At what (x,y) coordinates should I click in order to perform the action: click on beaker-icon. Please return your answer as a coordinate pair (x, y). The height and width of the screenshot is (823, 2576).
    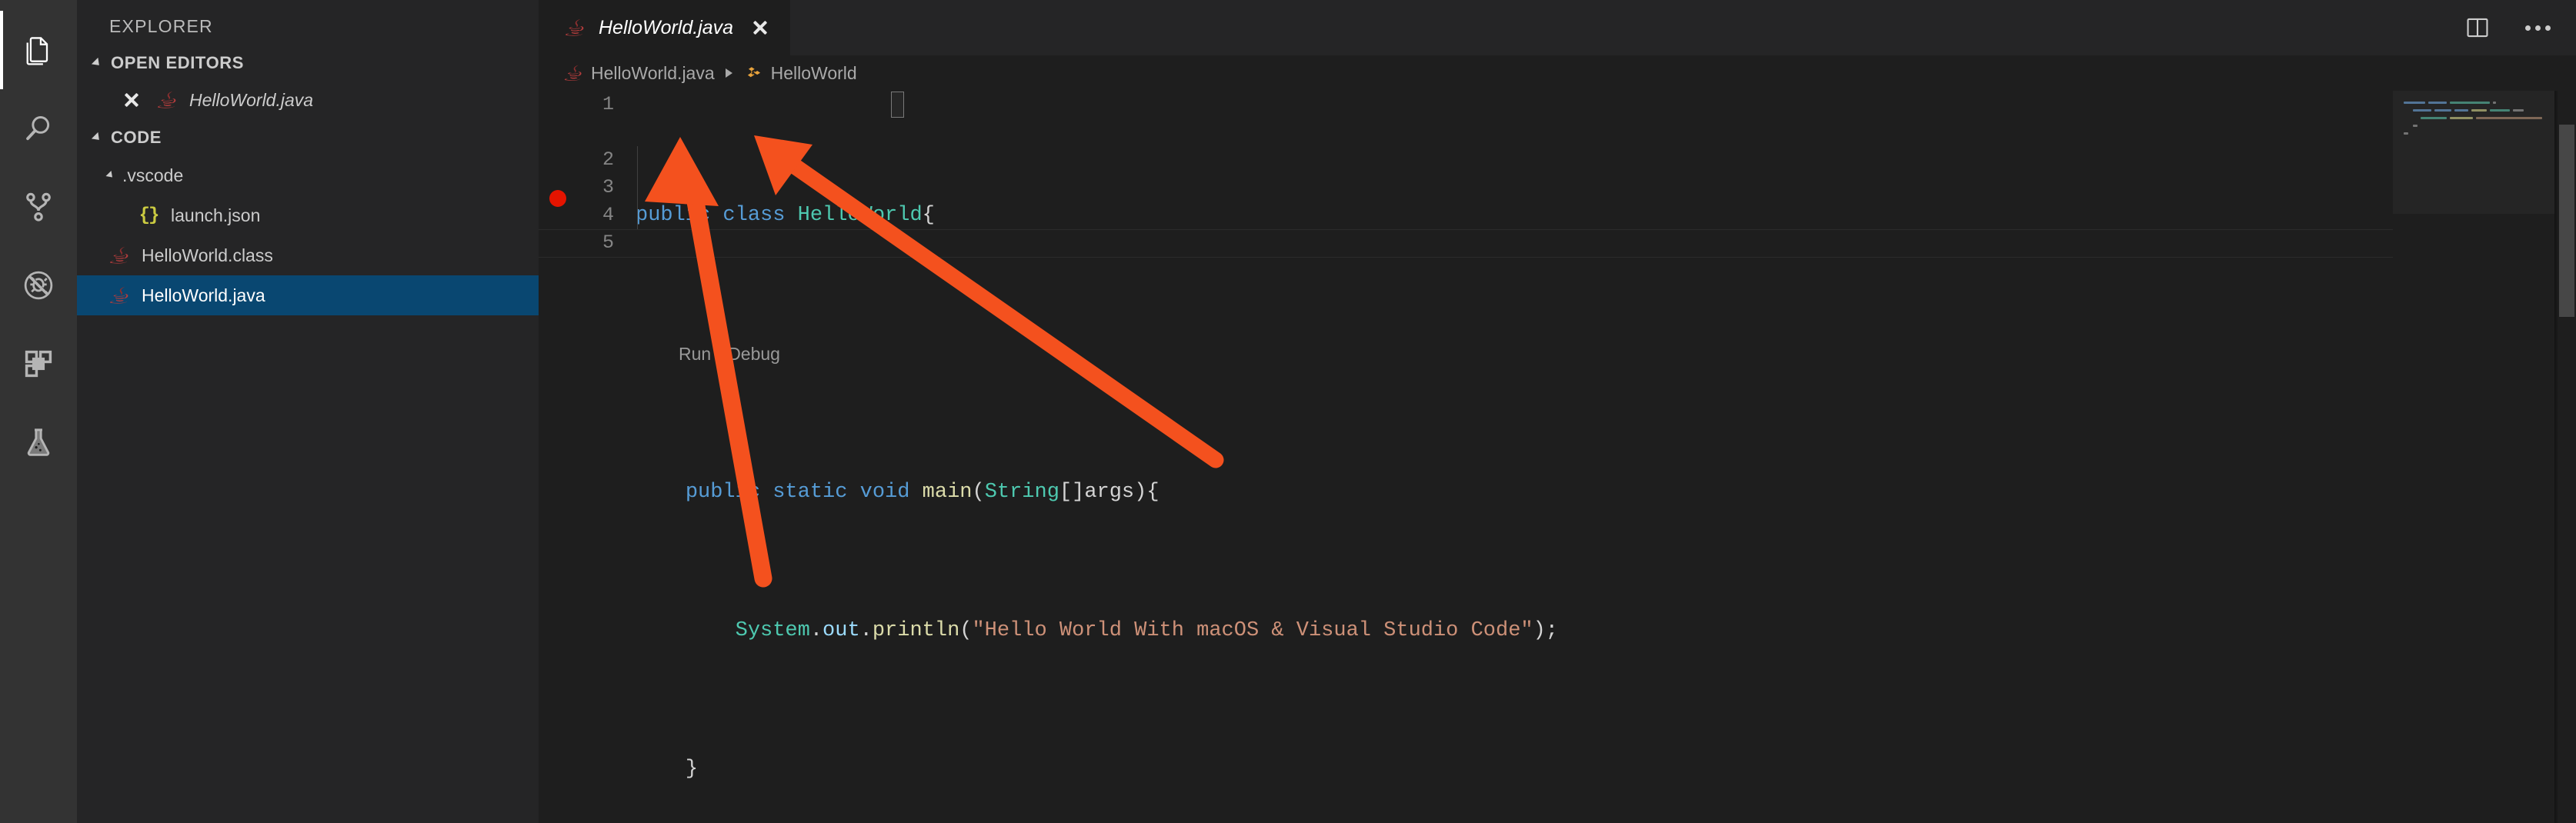
    Looking at the image, I should click on (39, 442).